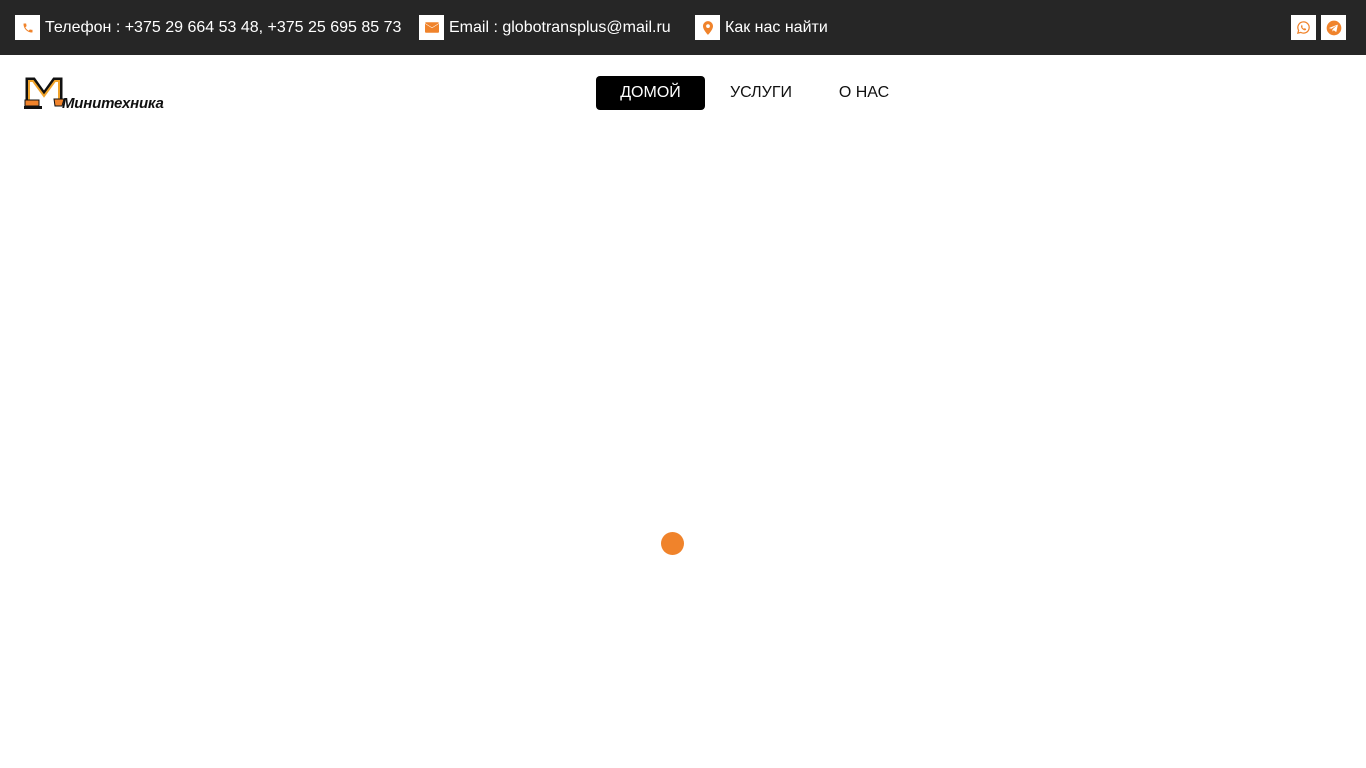  I want to click on nav-services: УСЛУГИ, so click(761, 93).